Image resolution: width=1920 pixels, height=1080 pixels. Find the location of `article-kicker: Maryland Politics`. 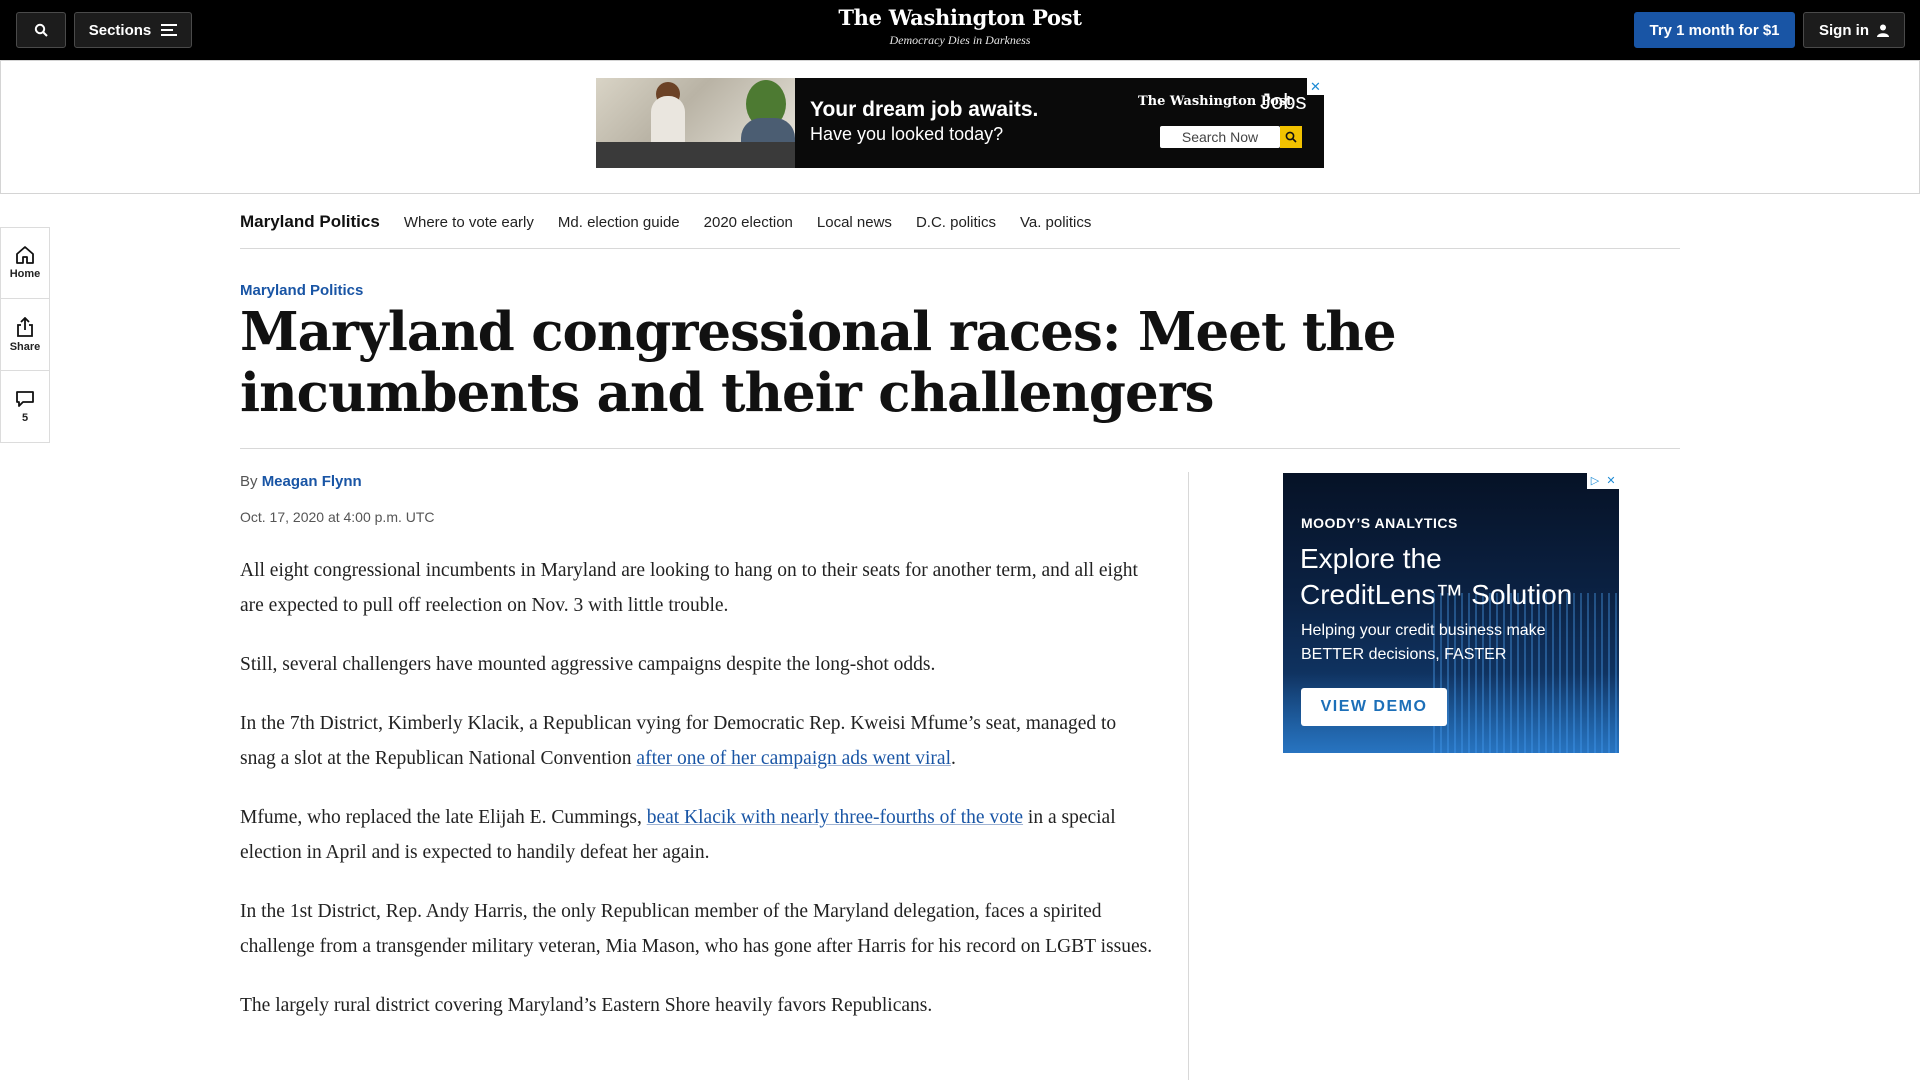

article-kicker: Maryland Politics is located at coordinates (301, 290).